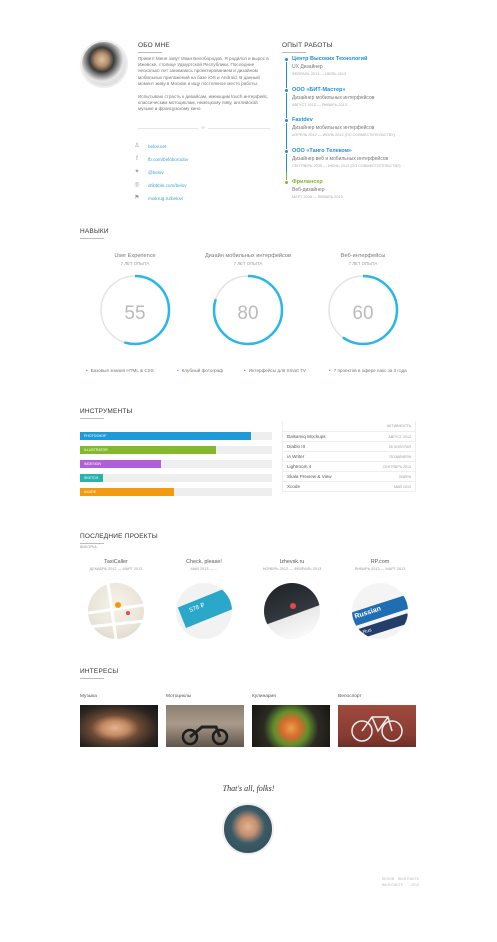 Image resolution: width=497 pixels, height=942 pixels. What do you see at coordinates (399, 446) in the screenshot?
I see `tool-date: 26 ЗОЛОТАЯ` at bounding box center [399, 446].